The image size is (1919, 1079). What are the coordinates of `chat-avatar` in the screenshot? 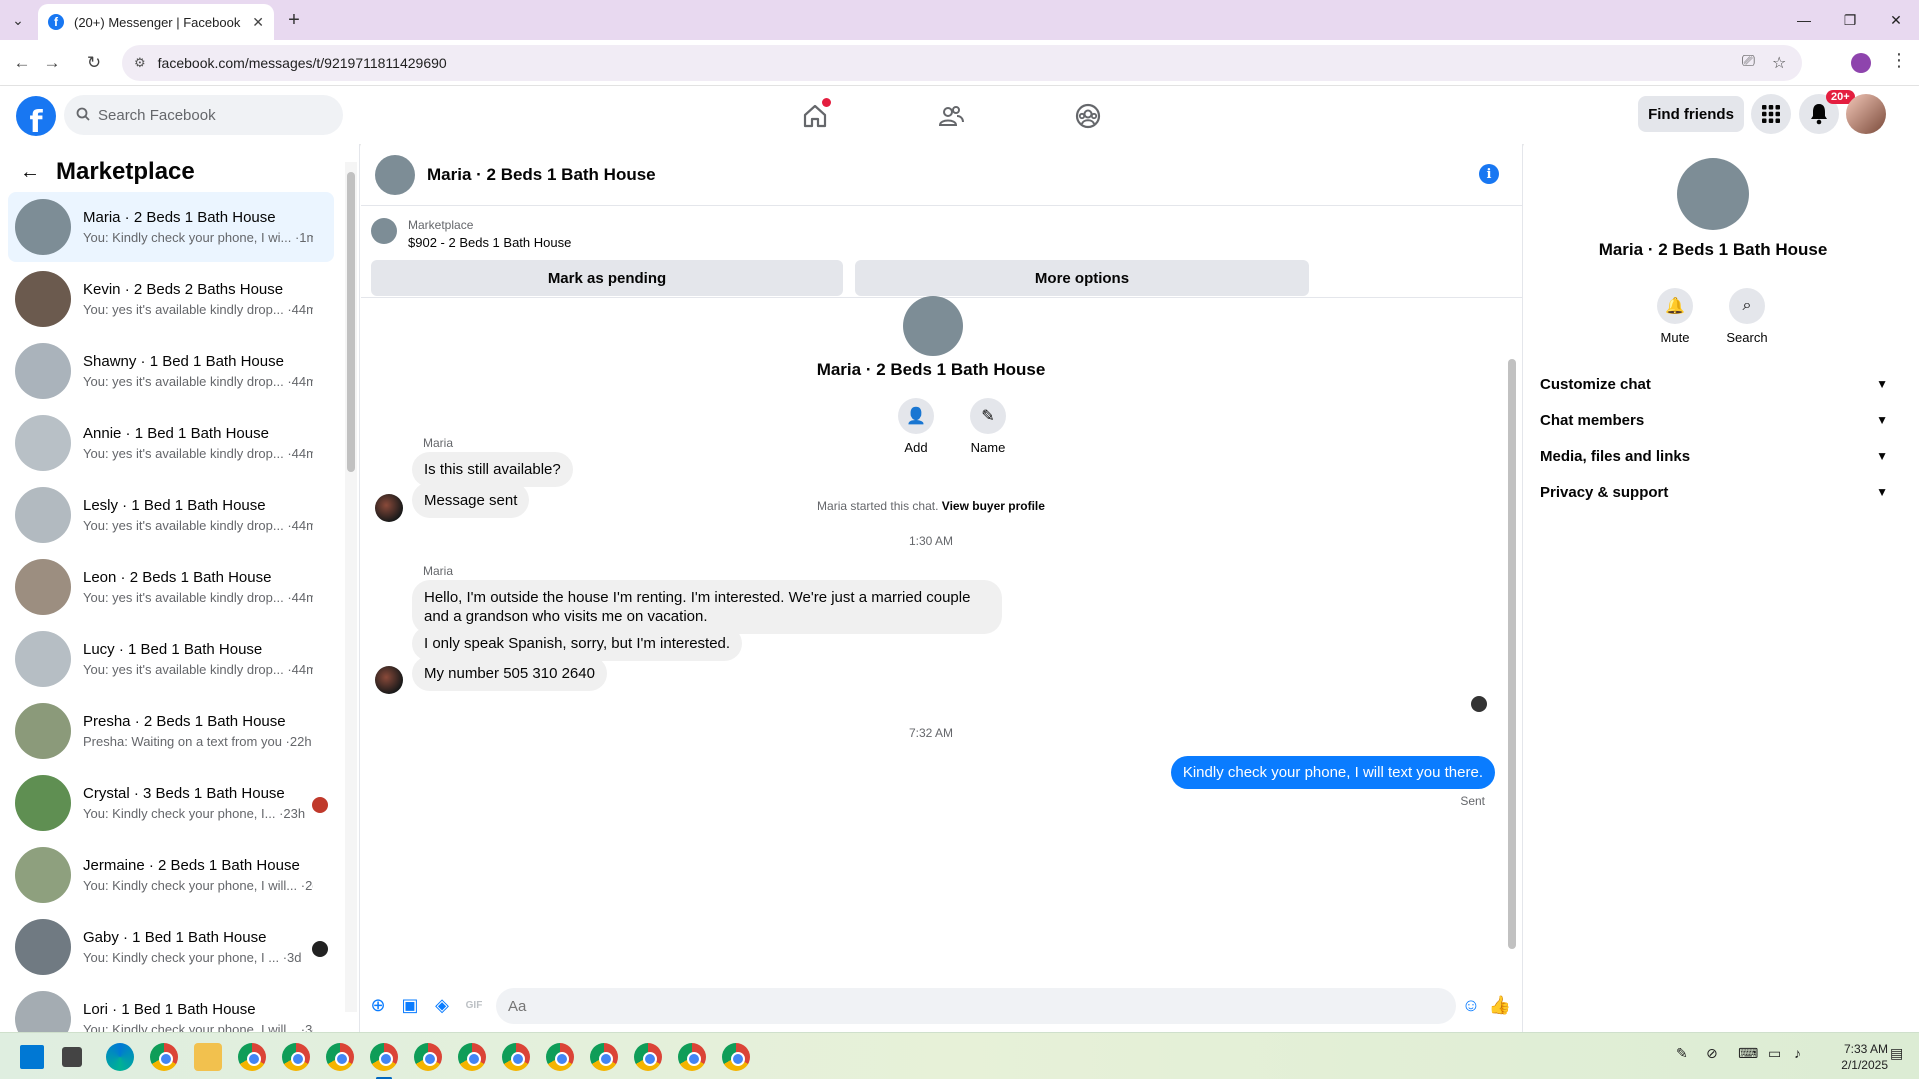 It's located at (395, 174).